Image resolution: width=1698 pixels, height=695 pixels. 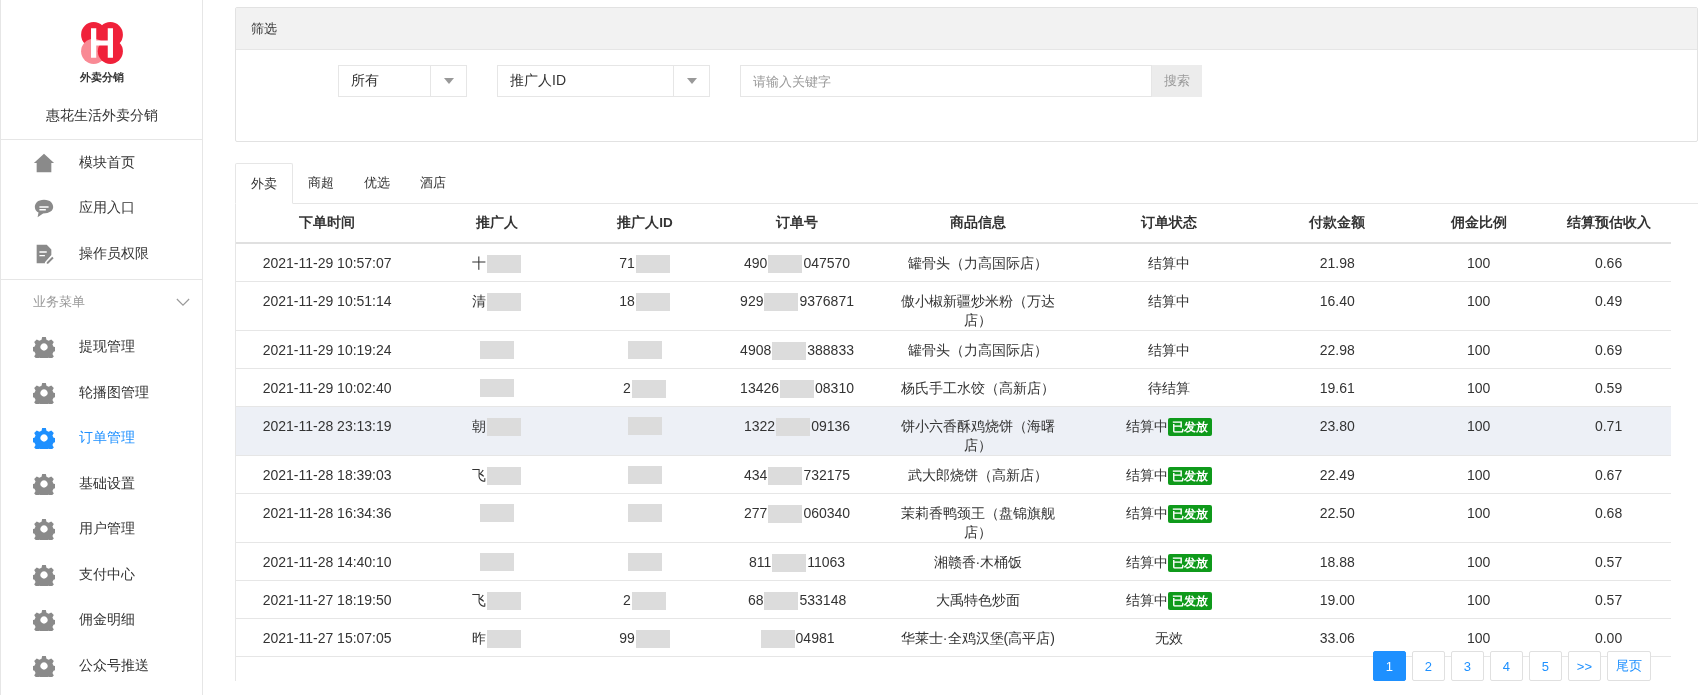 I want to click on table-cell: 0.66, so click(x=1608, y=263).